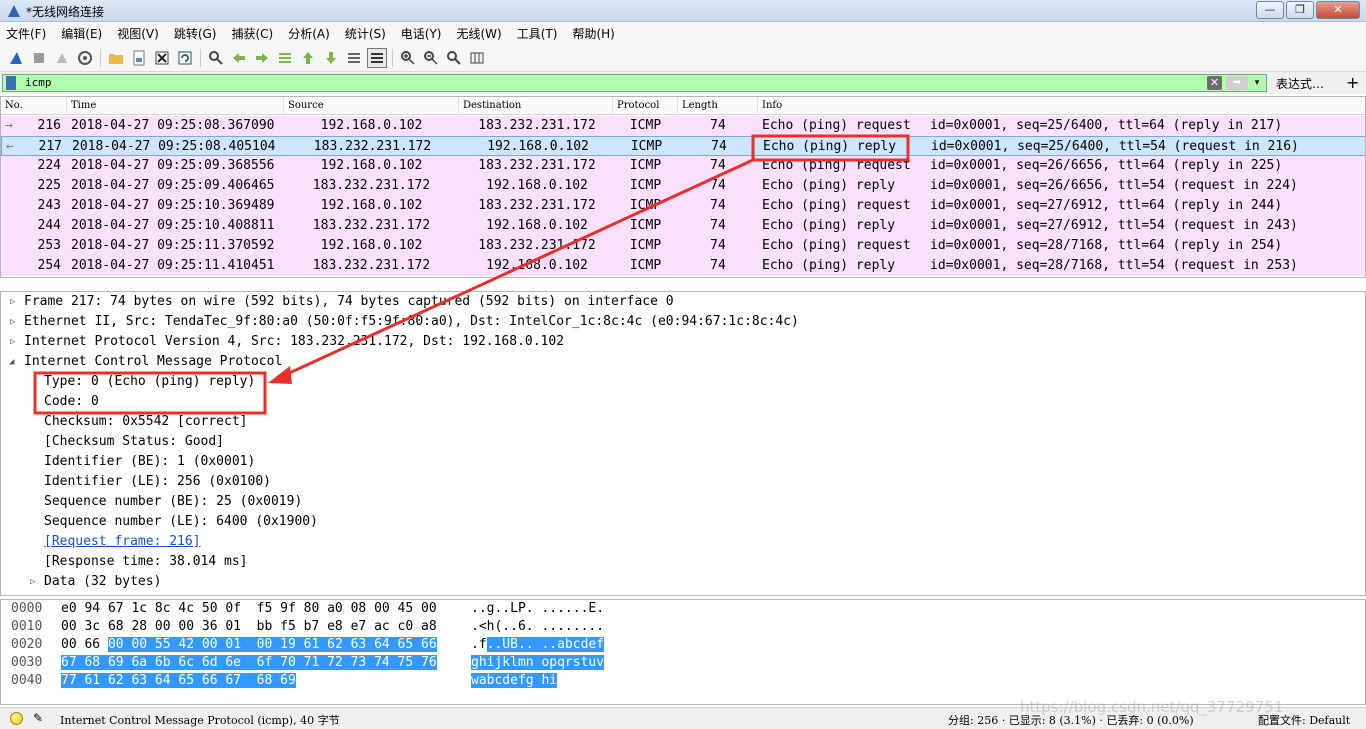 This screenshot has height=729, width=1366. I want to click on column-header-time: Time, so click(175, 106).